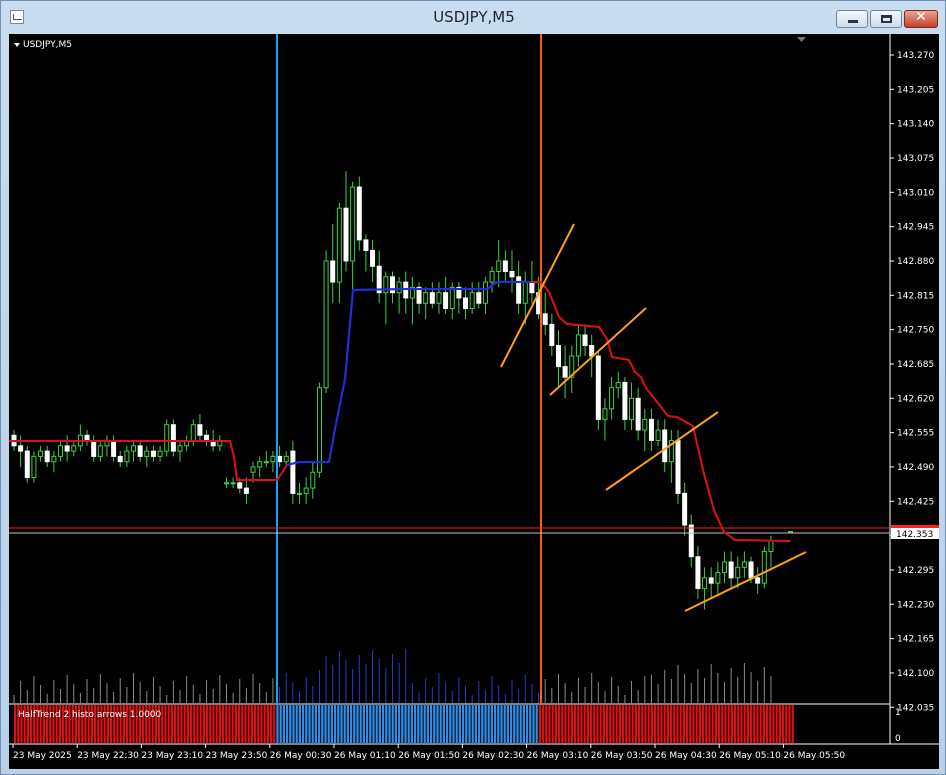  What do you see at coordinates (493, 756) in the screenshot?
I see `time-tick-label: 26 May 02:30` at bounding box center [493, 756].